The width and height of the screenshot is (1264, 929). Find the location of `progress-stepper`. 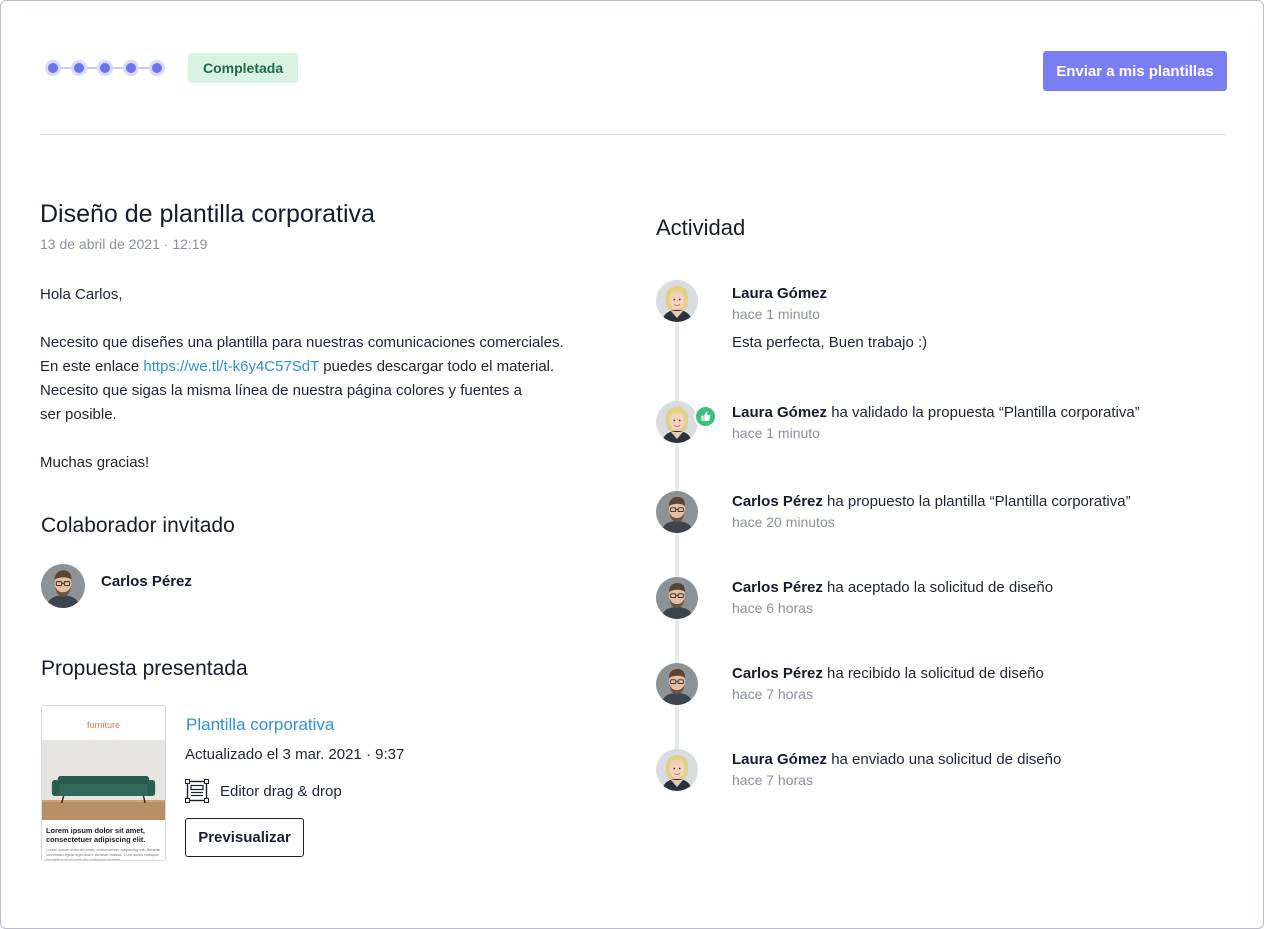

progress-stepper is located at coordinates (107, 68).